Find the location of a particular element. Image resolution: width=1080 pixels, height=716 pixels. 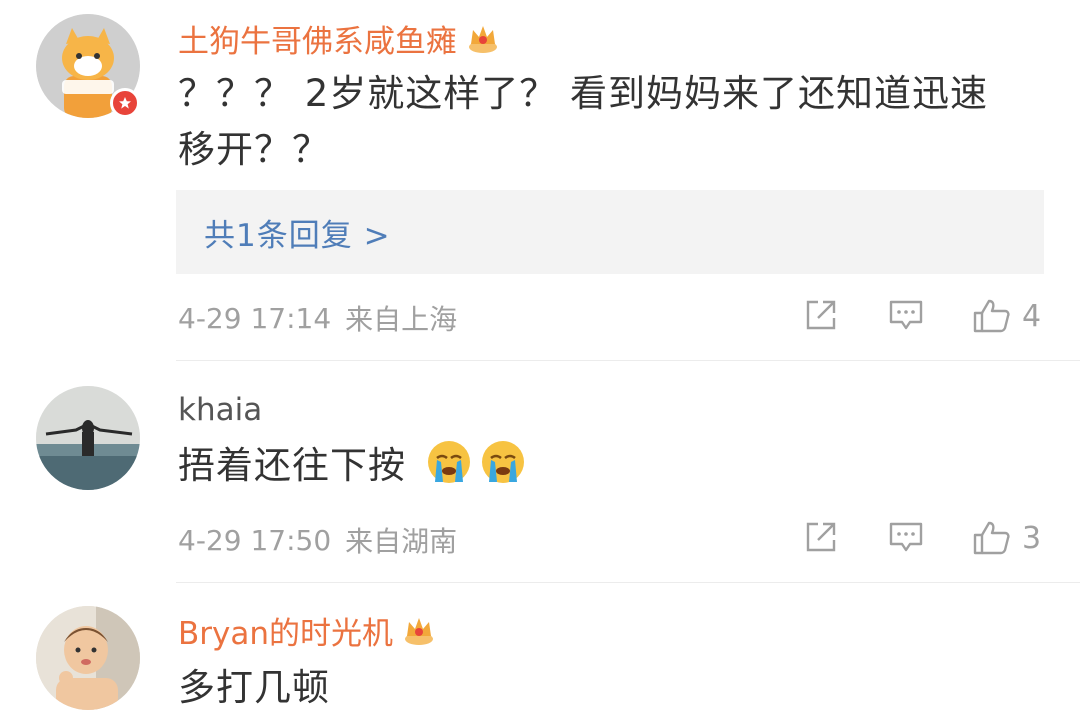

replies-label: 共1条回复 > is located at coordinates (297, 232).